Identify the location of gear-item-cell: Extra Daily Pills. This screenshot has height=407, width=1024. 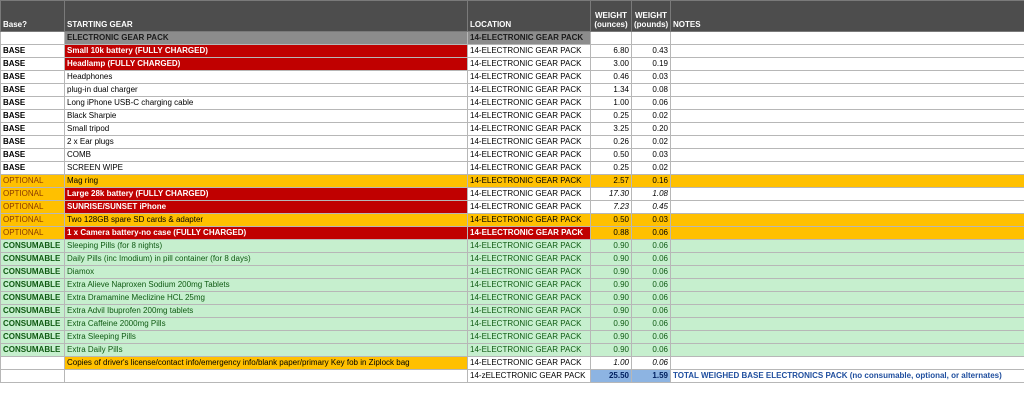
(266, 350).